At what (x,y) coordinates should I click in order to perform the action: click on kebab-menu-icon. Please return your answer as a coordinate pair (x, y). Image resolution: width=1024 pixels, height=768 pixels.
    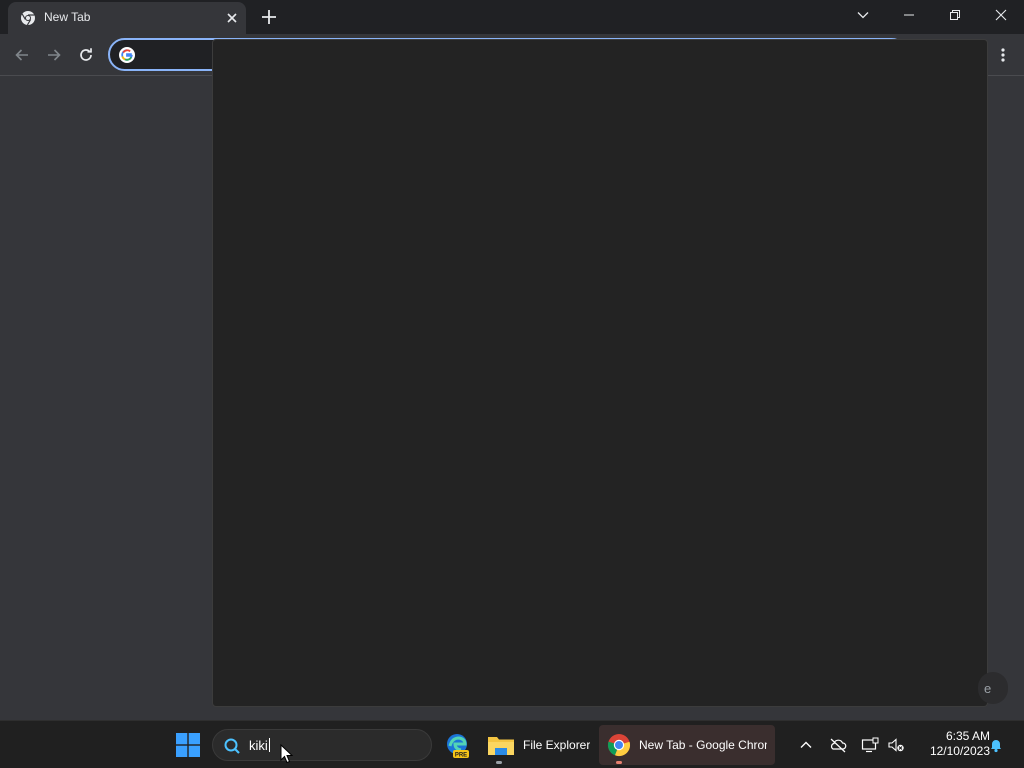
    Looking at the image, I should click on (1003, 55).